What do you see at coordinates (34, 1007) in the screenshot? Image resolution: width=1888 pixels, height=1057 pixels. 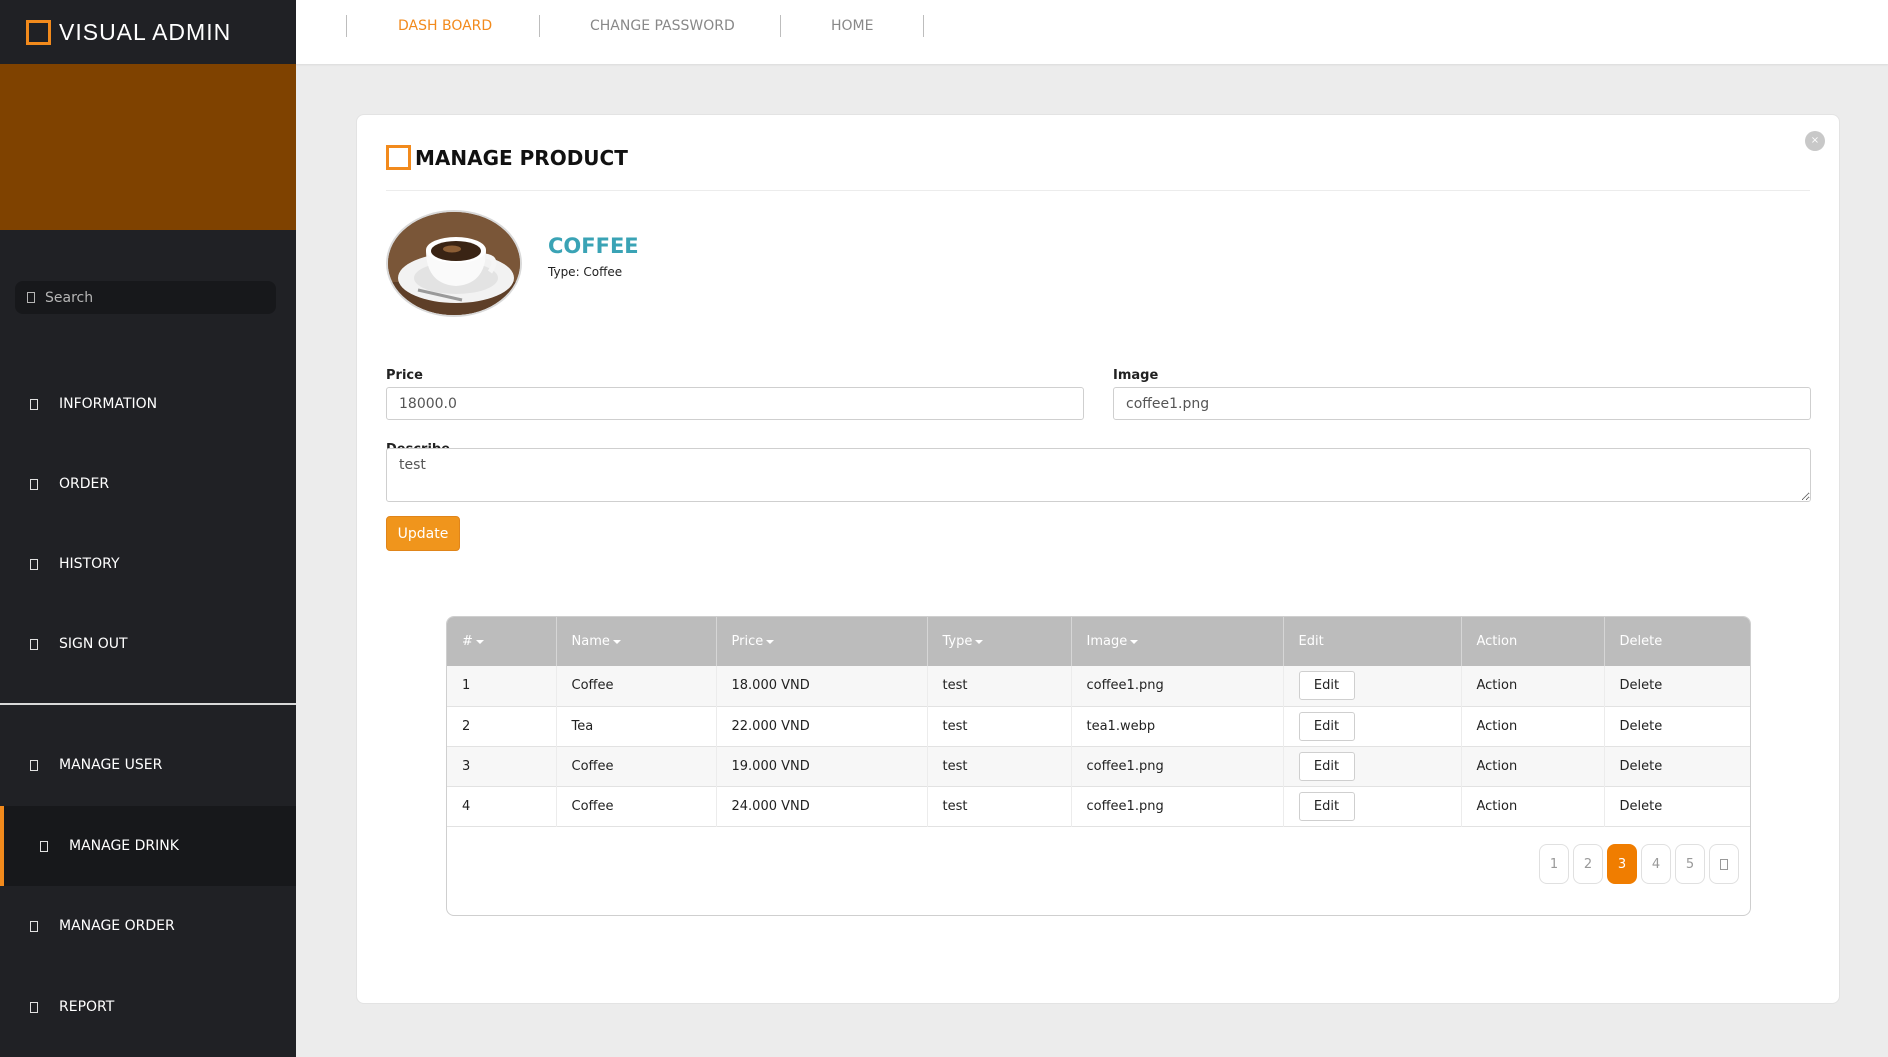 I see `report-icon` at bounding box center [34, 1007].